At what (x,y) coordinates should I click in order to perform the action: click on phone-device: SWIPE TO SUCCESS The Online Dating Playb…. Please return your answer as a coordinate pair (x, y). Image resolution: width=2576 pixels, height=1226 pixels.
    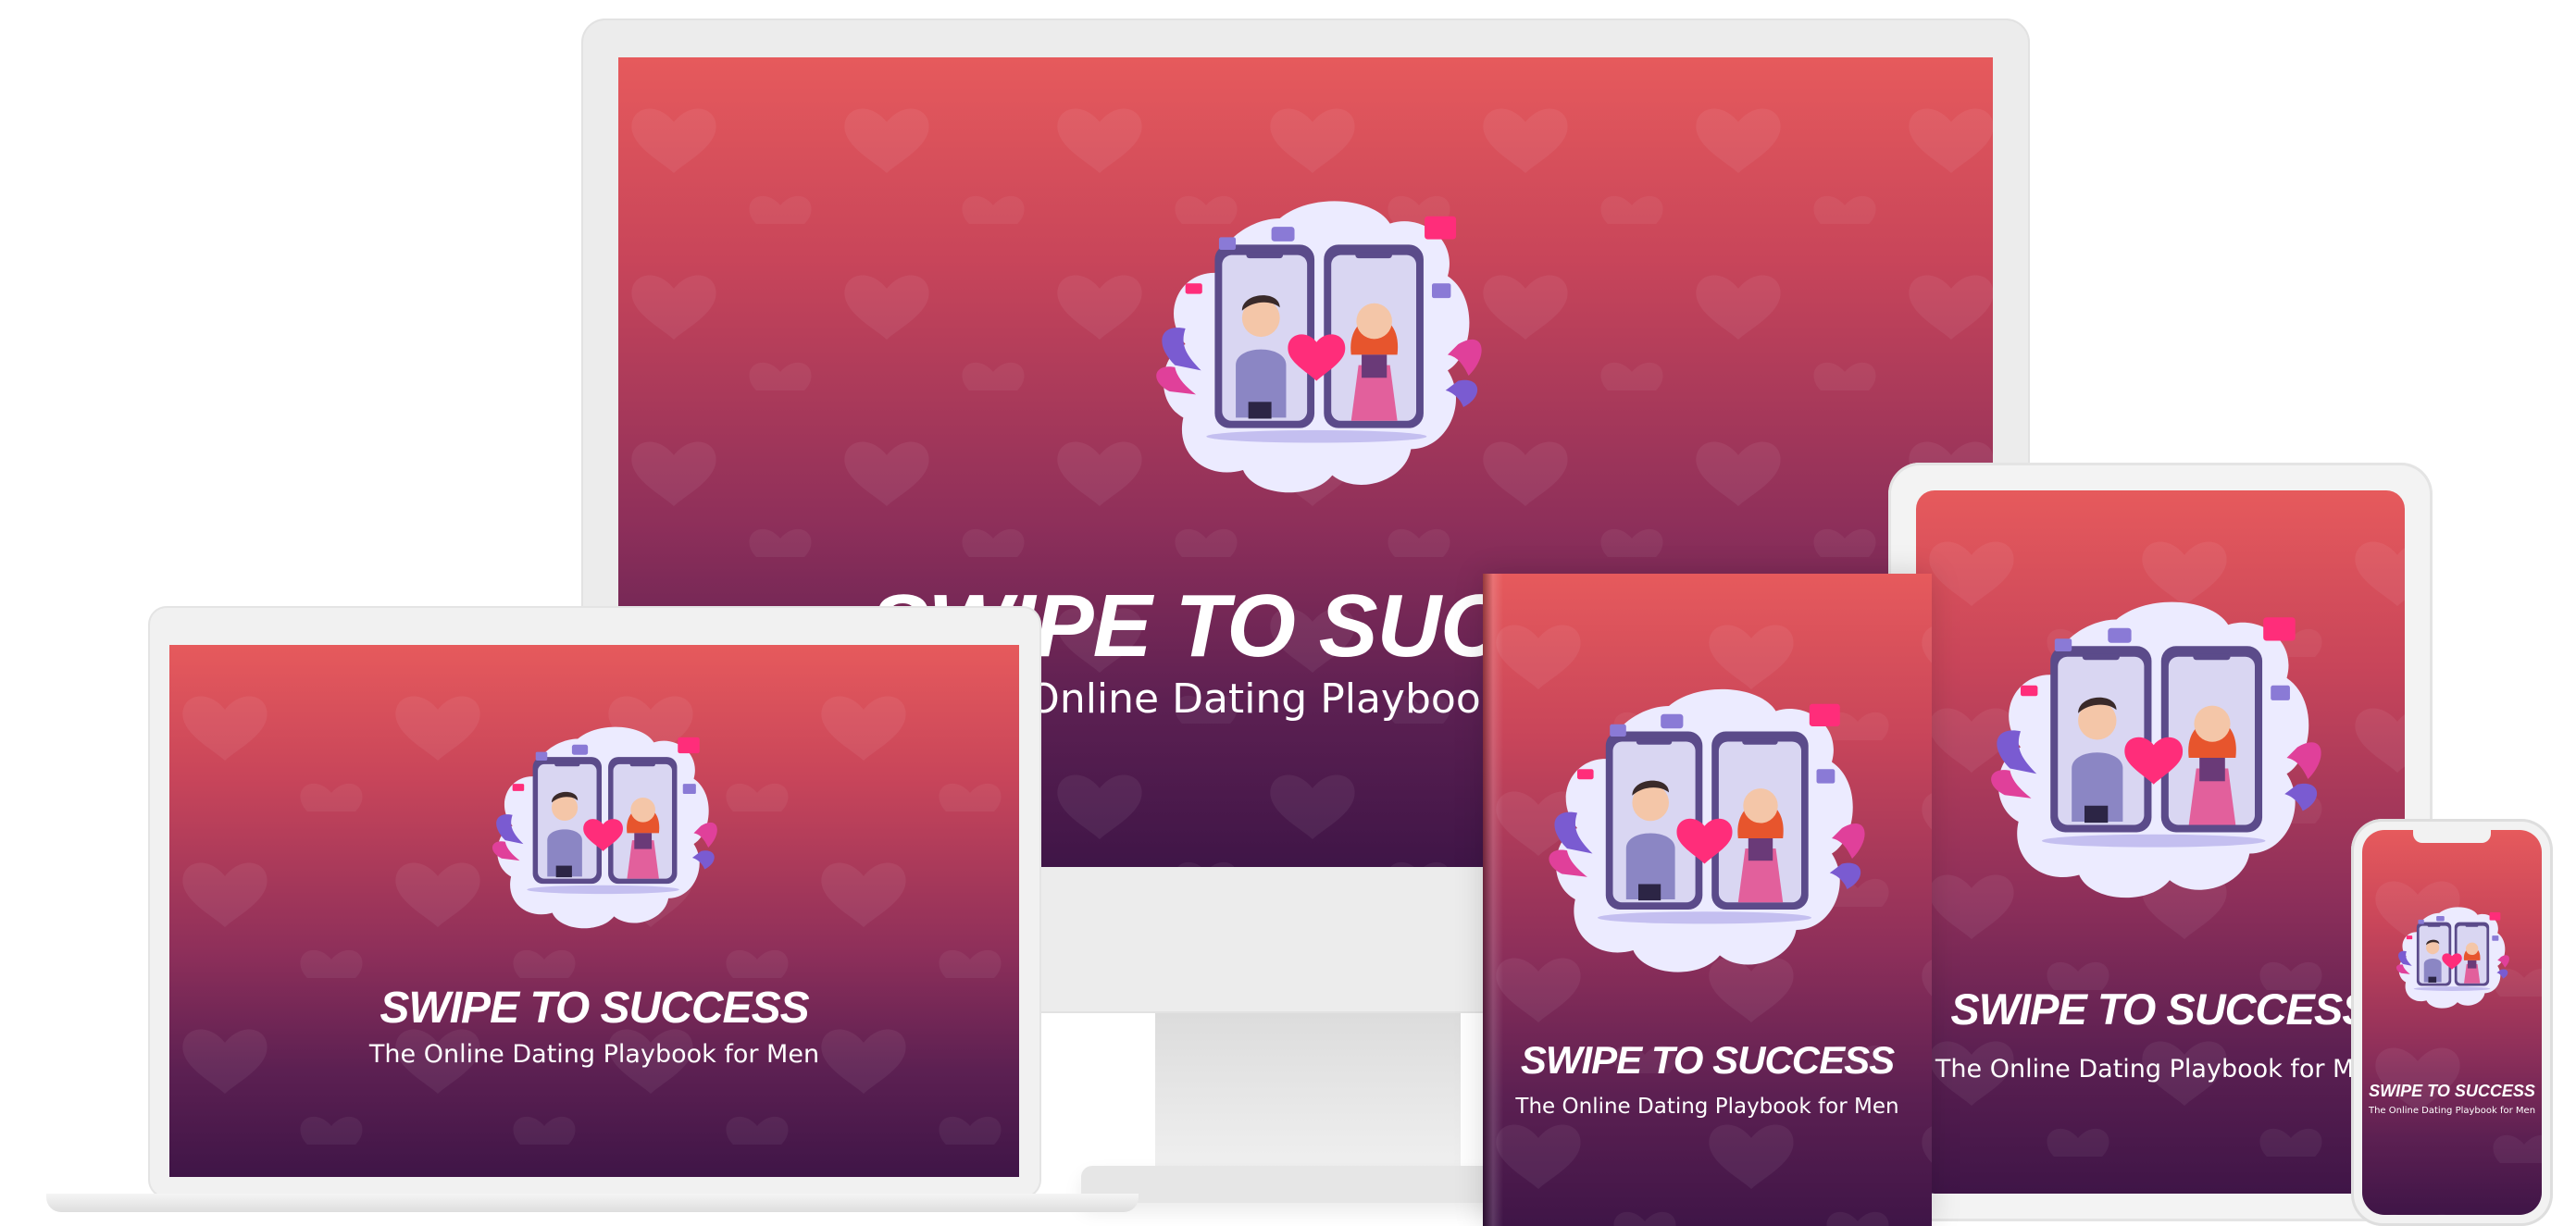
    Looking at the image, I should click on (2452, 1022).